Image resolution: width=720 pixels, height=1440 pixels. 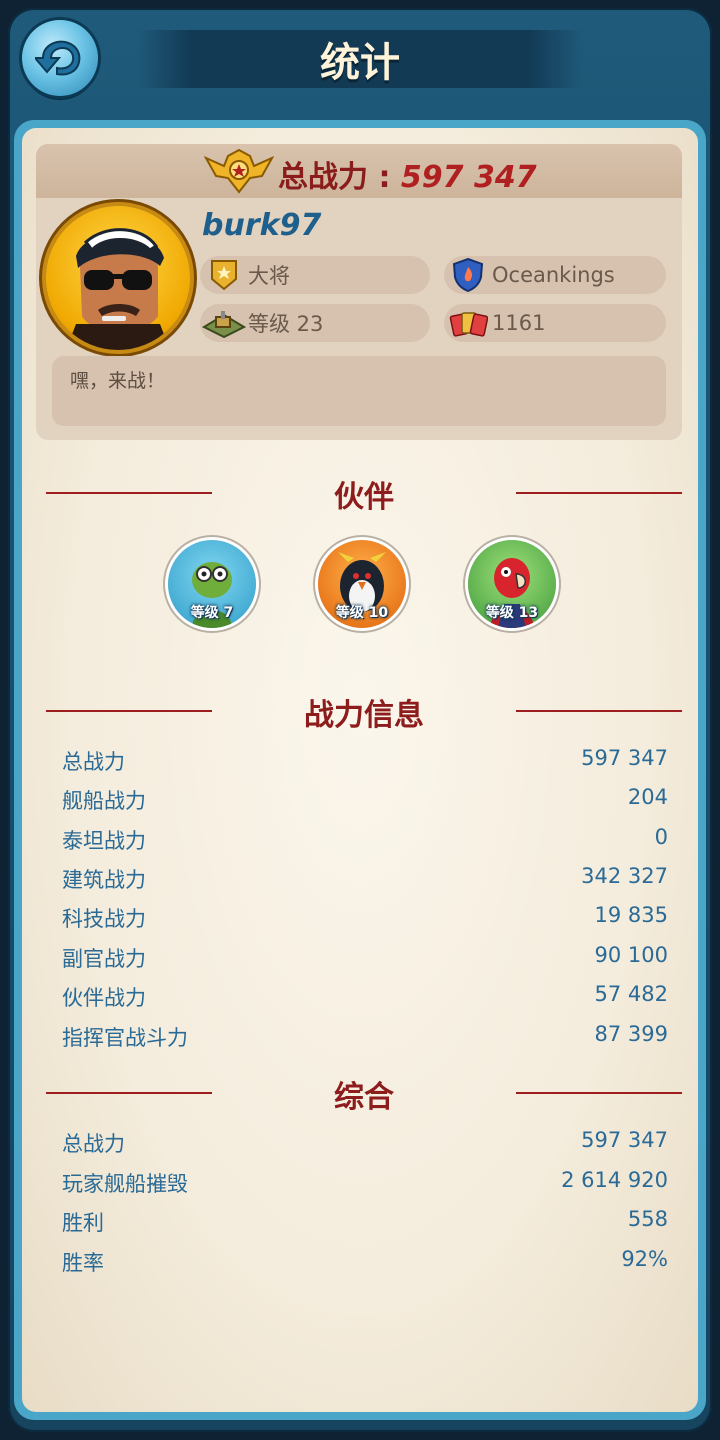 What do you see at coordinates (644, 1259) in the screenshot?
I see `stat-value: 92%` at bounding box center [644, 1259].